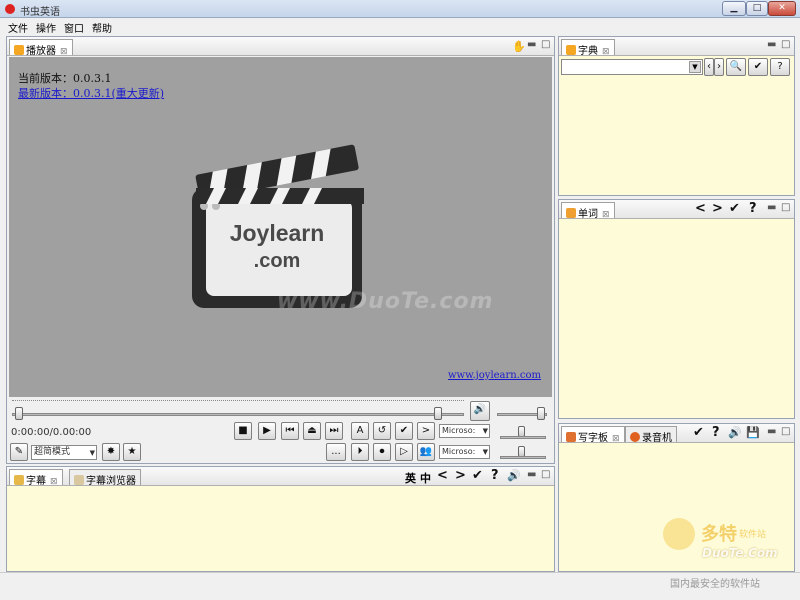  What do you see at coordinates (593, 435) in the screenshot?
I see `tab-writing-pad: 写字板 ⊠` at bounding box center [593, 435].